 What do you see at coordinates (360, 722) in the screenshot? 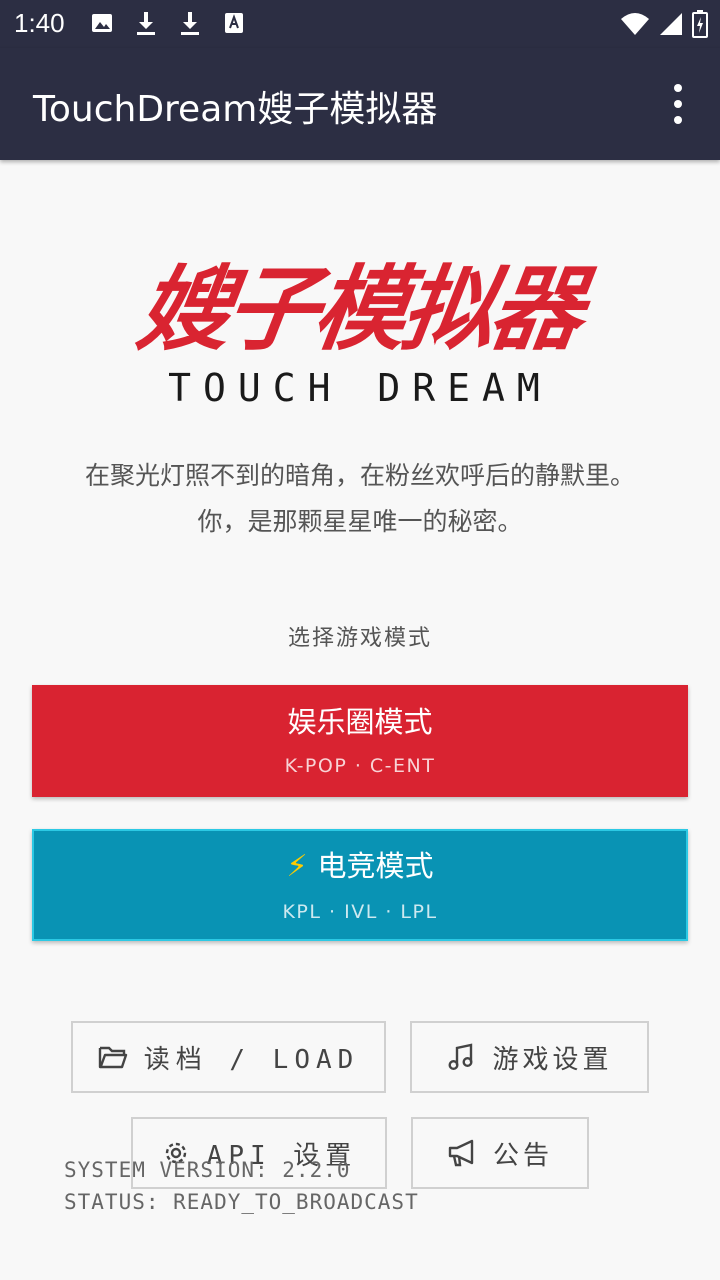
I see `mode-title: 娱乐圈模式` at bounding box center [360, 722].